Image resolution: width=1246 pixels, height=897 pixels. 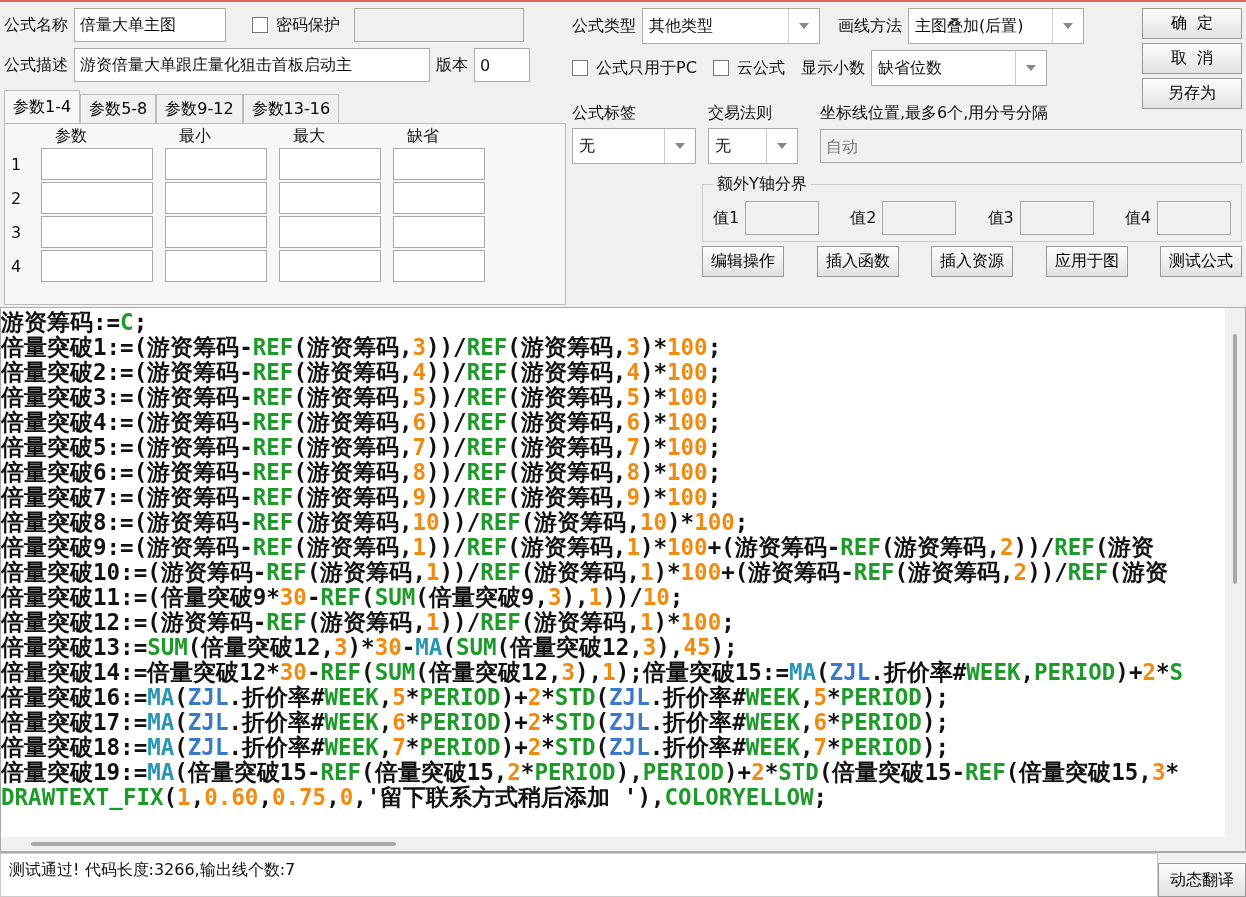 I want to click on code-line: 倍量突破6:=(游资筹码-REF(游资筹码,8))/REF(游资筹码,8)*100;, so click(x=361, y=472).